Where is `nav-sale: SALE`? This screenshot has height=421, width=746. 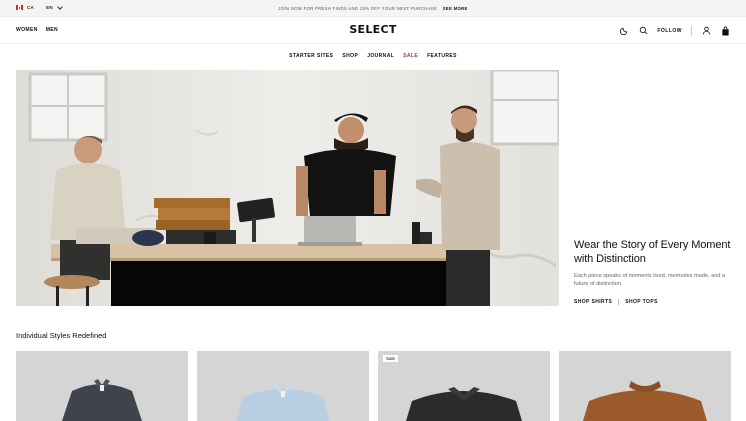
nav-sale: SALE is located at coordinates (410, 56).